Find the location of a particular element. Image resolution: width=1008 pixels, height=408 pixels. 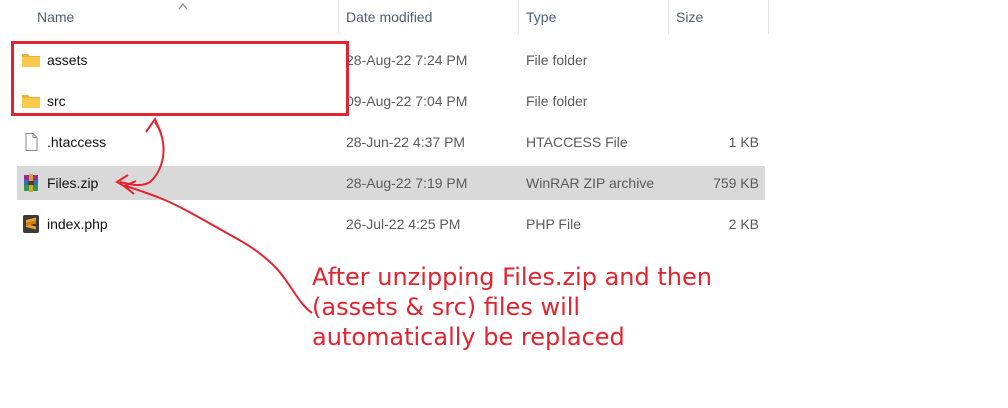

column-header-date-modified: Date modified is located at coordinates (428, 17).